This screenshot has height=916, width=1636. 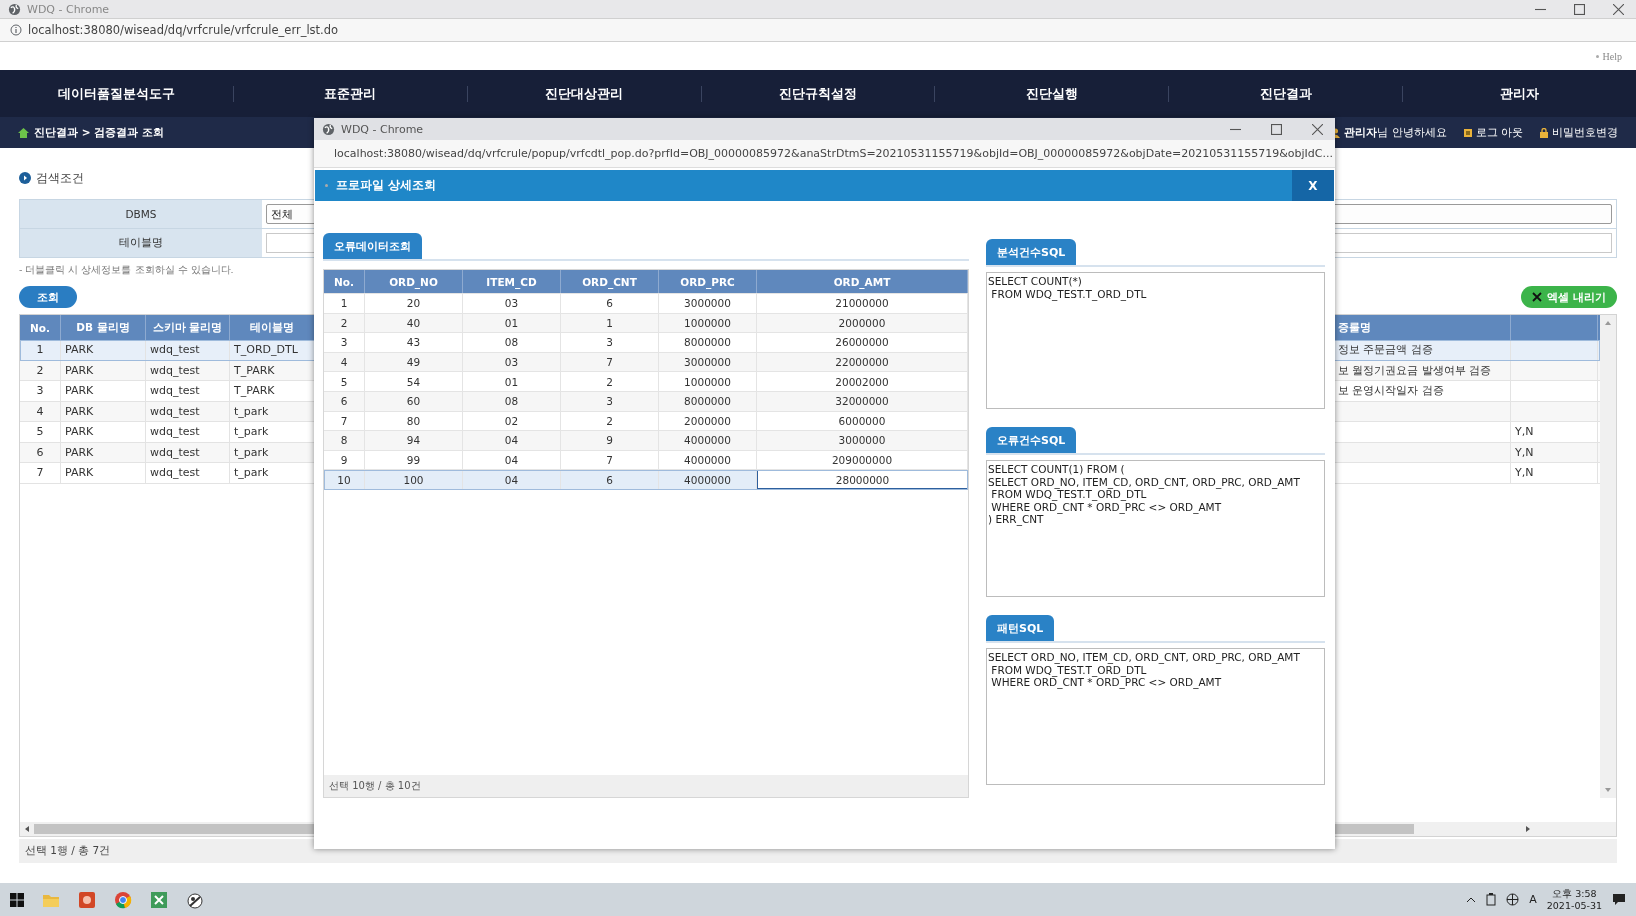 I want to click on tab: 분석건수SQL, so click(x=1031, y=252).